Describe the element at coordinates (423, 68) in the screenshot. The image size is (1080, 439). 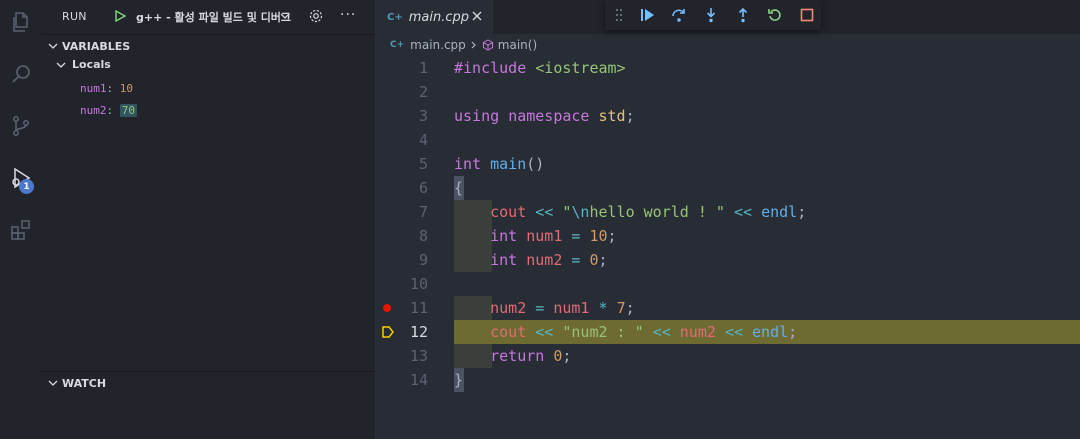
I see `line-number: 1` at that location.